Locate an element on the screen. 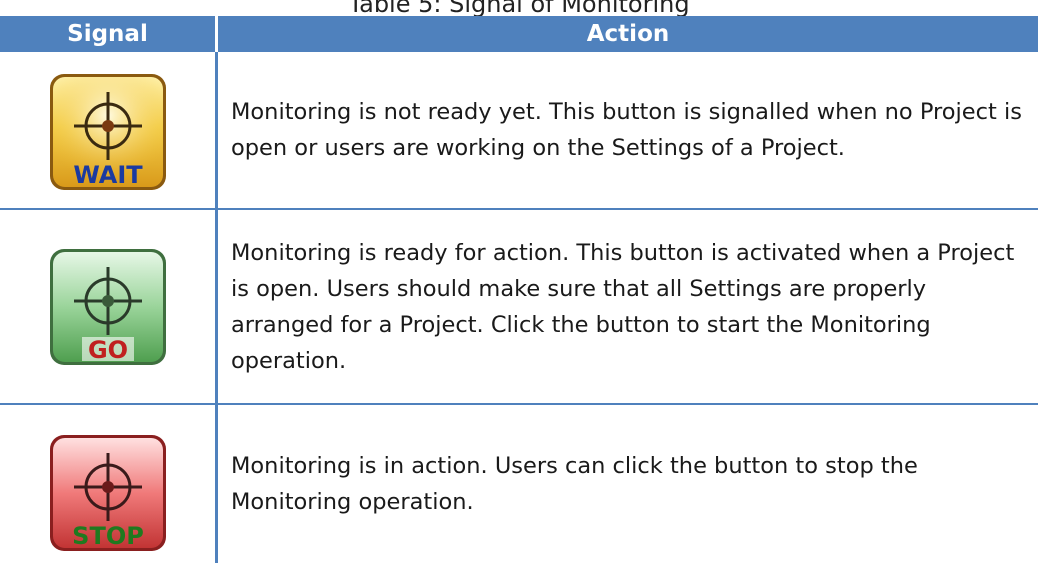 The height and width of the screenshot is (563, 1038). svg-text: GO is located at coordinates (107, 350).